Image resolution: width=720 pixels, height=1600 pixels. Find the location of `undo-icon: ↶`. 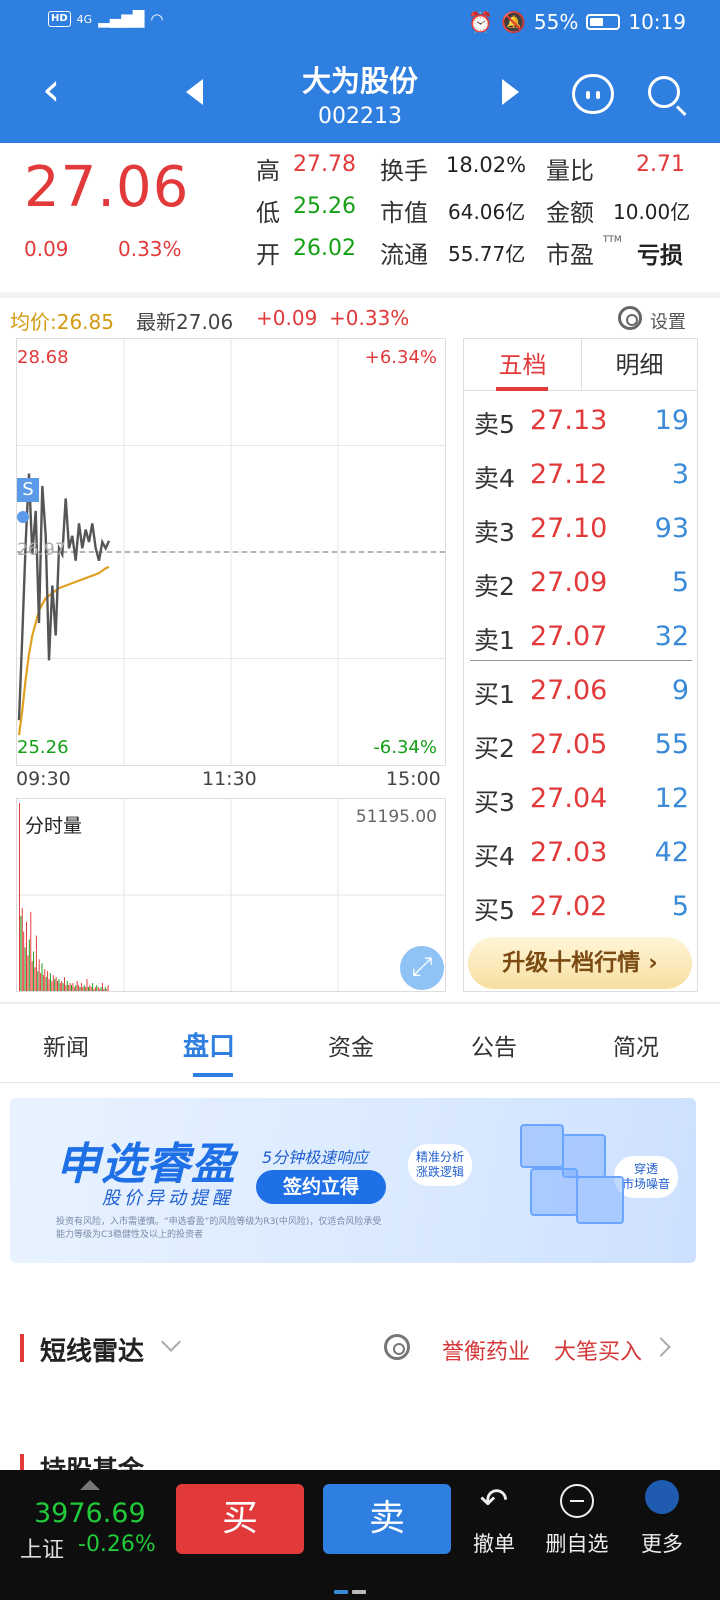

undo-icon: ↶ is located at coordinates (494, 1501).